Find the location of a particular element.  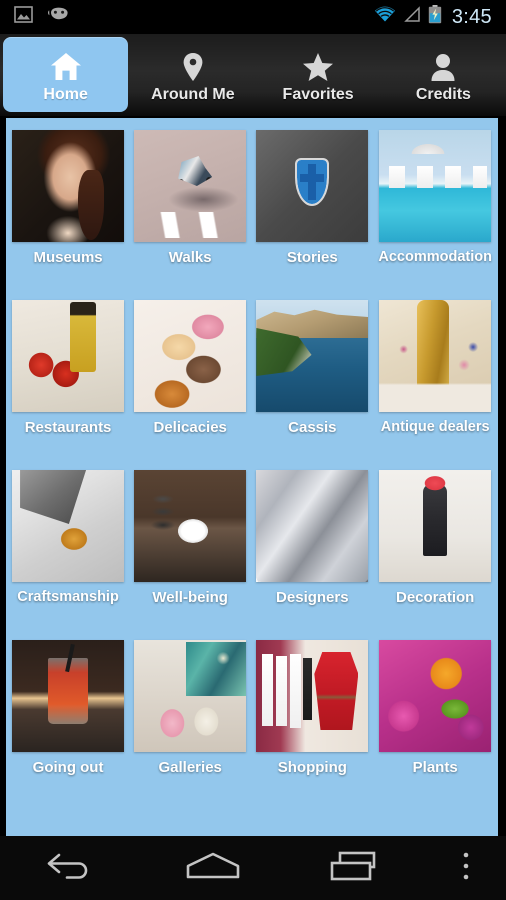

grid-item-shopping: Shopping is located at coordinates (312, 725).